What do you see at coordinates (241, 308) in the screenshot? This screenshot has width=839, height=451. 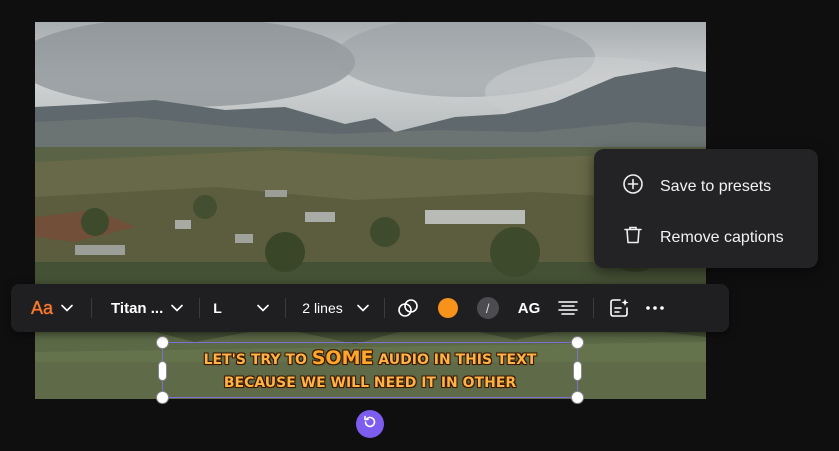 I see `font-size-dropdown: L` at bounding box center [241, 308].